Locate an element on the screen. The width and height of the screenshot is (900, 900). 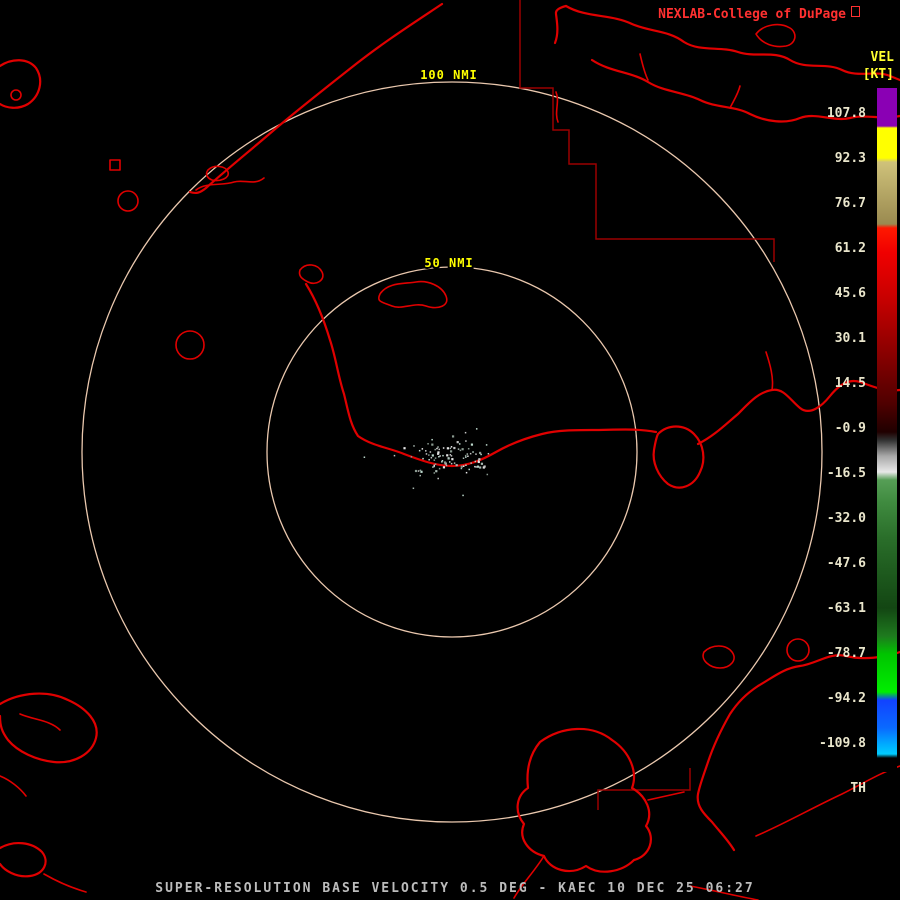
vel-units-label: VEL is located at coordinates (882, 57).